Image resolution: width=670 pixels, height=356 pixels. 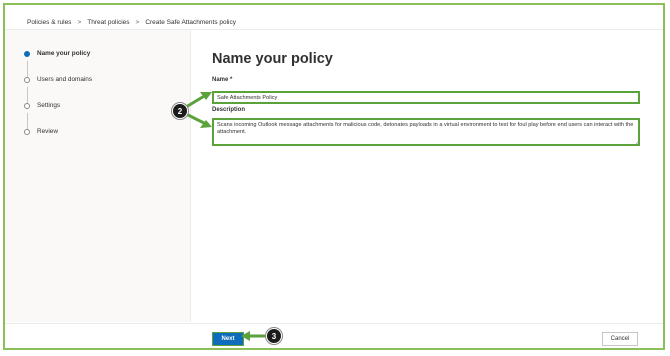 What do you see at coordinates (334, 323) in the screenshot?
I see `footer-divider` at bounding box center [334, 323].